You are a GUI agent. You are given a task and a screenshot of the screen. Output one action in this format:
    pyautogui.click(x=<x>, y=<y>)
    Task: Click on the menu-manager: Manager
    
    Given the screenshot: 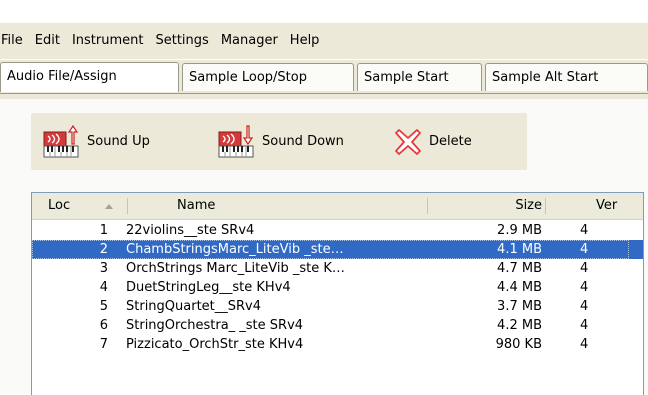 What is the action you would take?
    pyautogui.click(x=249, y=41)
    